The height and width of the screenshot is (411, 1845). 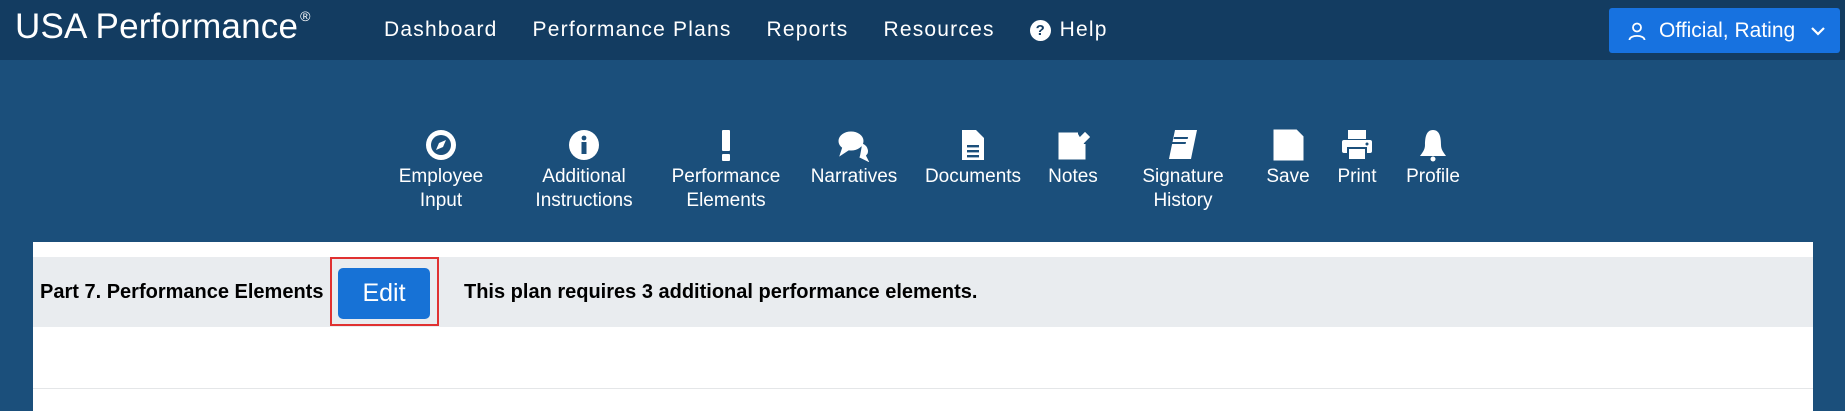 What do you see at coordinates (182, 292) in the screenshot?
I see `section-title: Part 7. Performance Elements` at bounding box center [182, 292].